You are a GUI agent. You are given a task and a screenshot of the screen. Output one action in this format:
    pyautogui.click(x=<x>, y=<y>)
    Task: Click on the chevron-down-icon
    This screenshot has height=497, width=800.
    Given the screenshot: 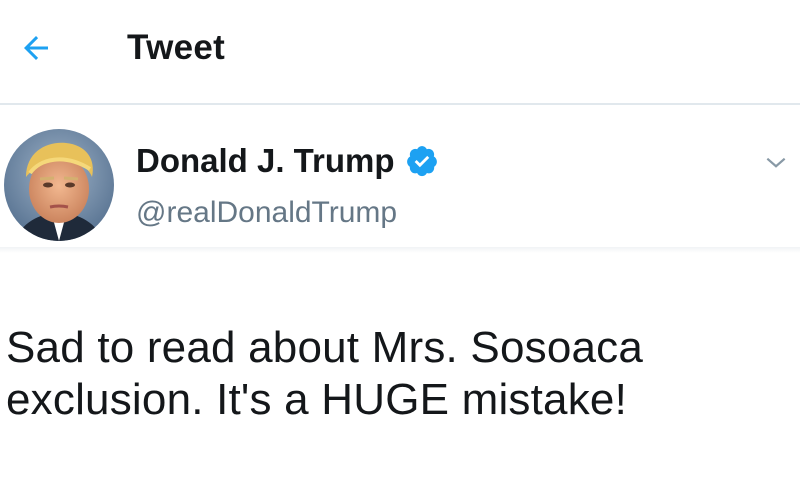 What is the action you would take?
    pyautogui.click(x=776, y=162)
    